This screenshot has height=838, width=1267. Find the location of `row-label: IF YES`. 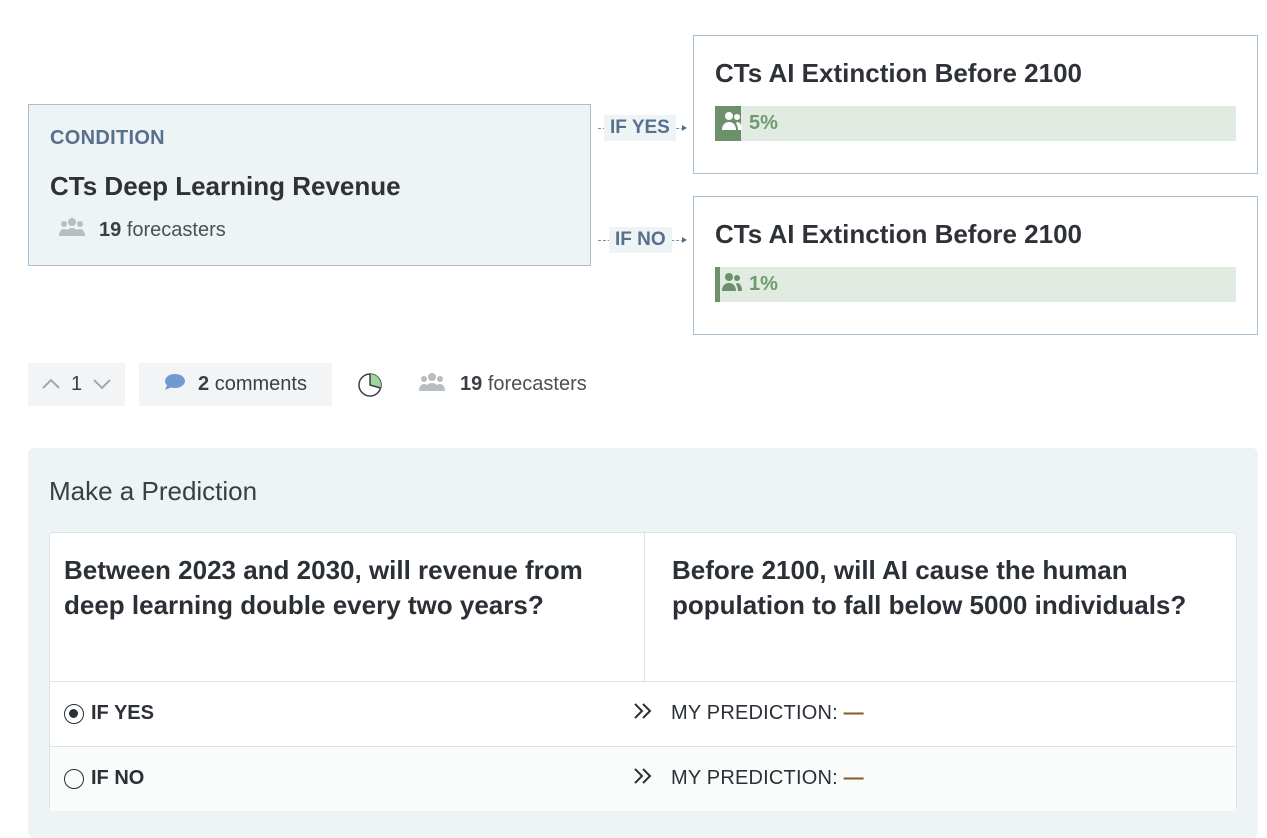

row-label: IF YES is located at coordinates (122, 713).